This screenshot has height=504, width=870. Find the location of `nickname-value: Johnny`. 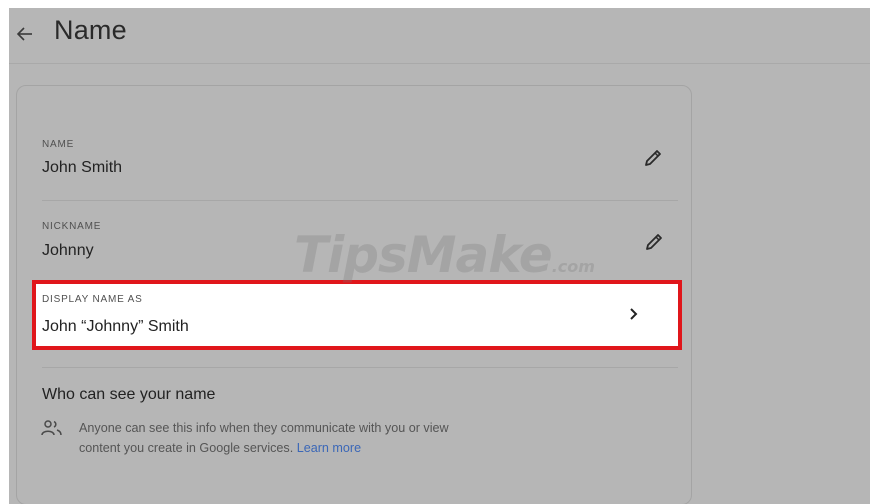

nickname-value: Johnny is located at coordinates (68, 250).